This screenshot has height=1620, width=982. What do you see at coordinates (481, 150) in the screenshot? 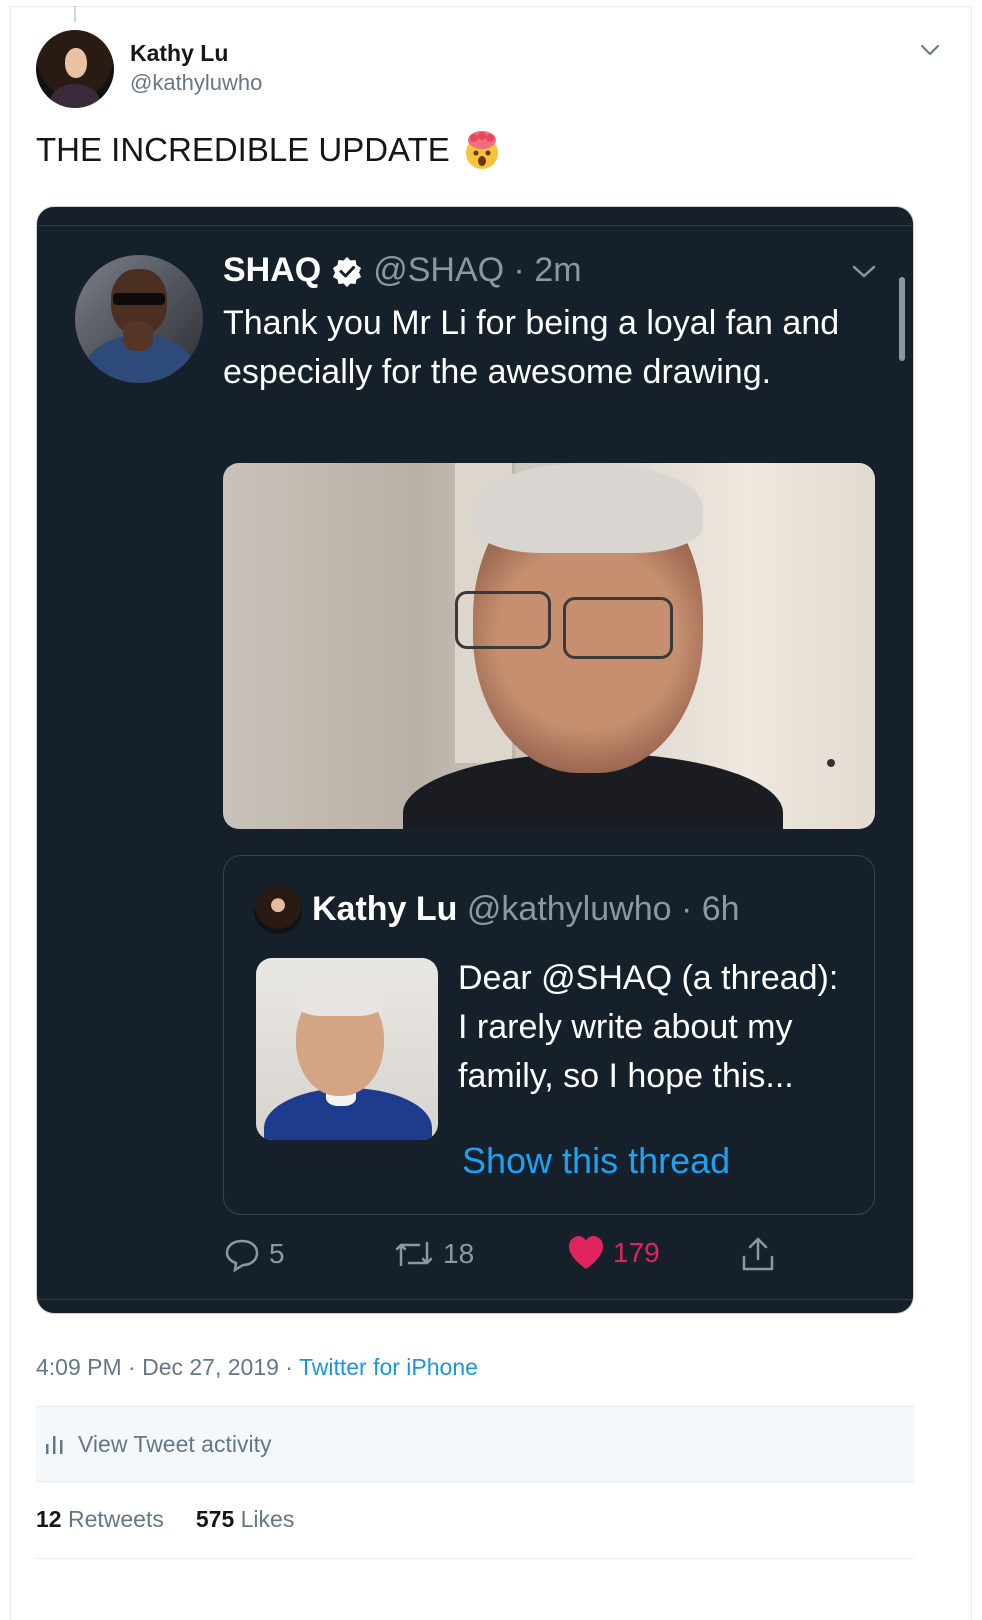
I see `exploding-head-icon` at bounding box center [481, 150].